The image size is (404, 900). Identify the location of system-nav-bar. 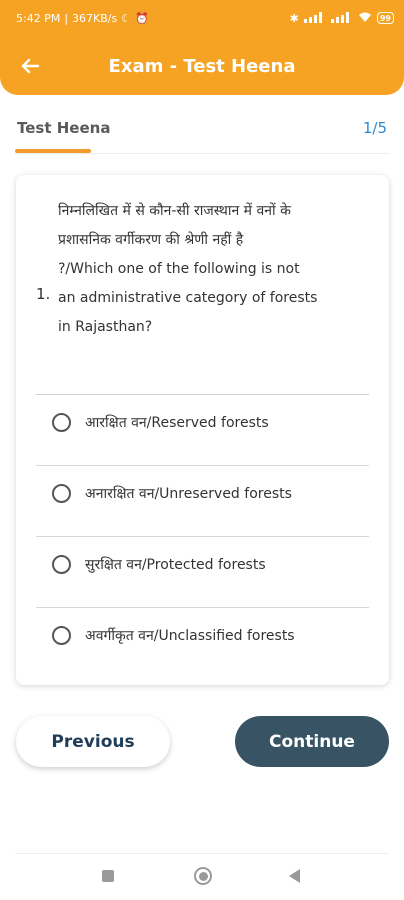
(202, 878).